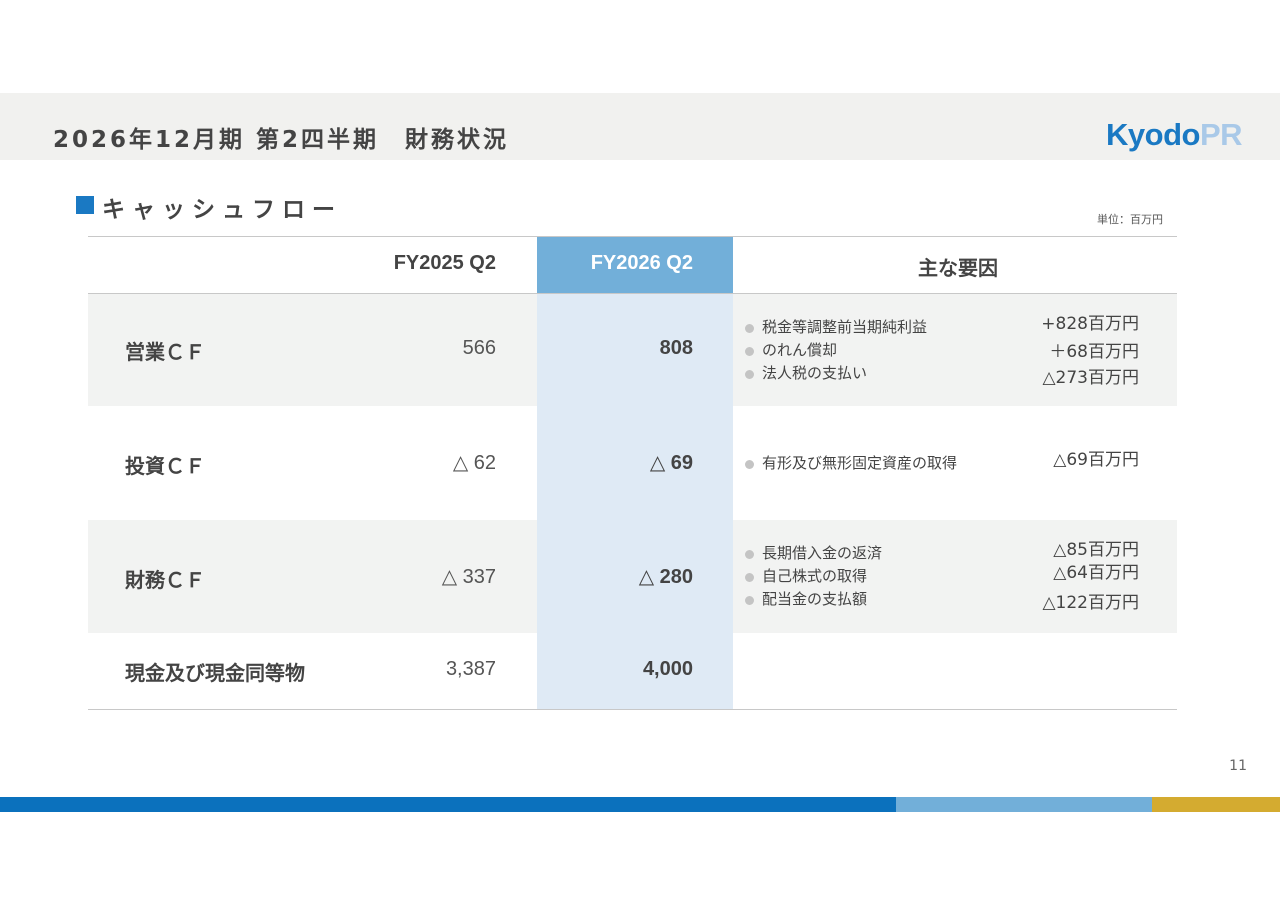 This screenshot has height=905, width=1280. Describe the element at coordinates (1153, 134) in the screenshot. I see `logo-kyodo-text: Kyodo` at that location.